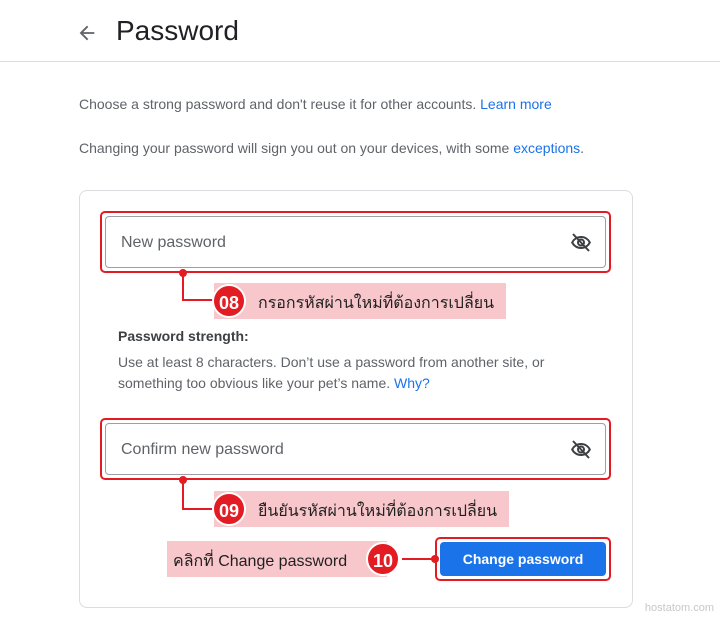 This screenshot has height=619, width=720. Describe the element at coordinates (183, 336) in the screenshot. I see `strength-title: Password strength:` at that location.